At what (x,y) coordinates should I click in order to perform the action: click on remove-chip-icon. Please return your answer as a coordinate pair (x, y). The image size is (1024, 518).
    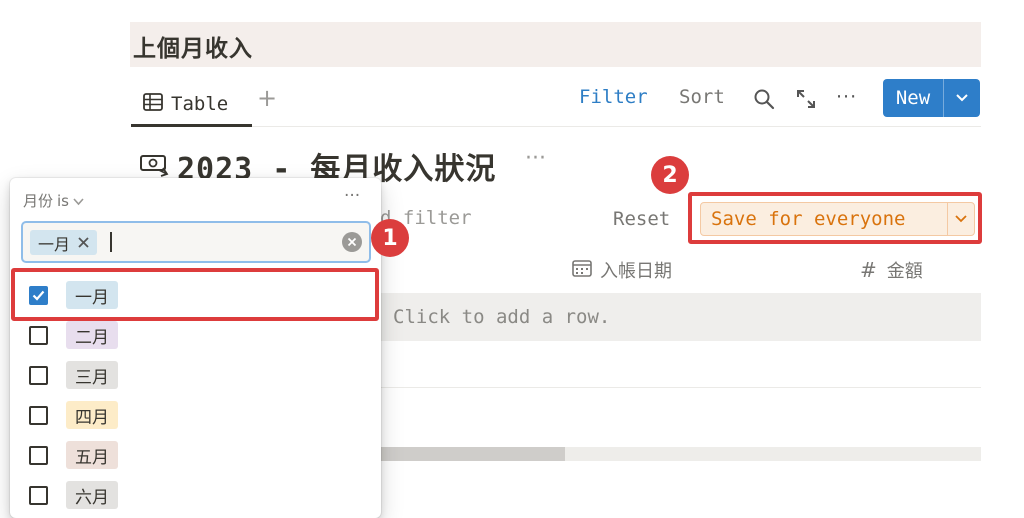
    Looking at the image, I should click on (83, 242).